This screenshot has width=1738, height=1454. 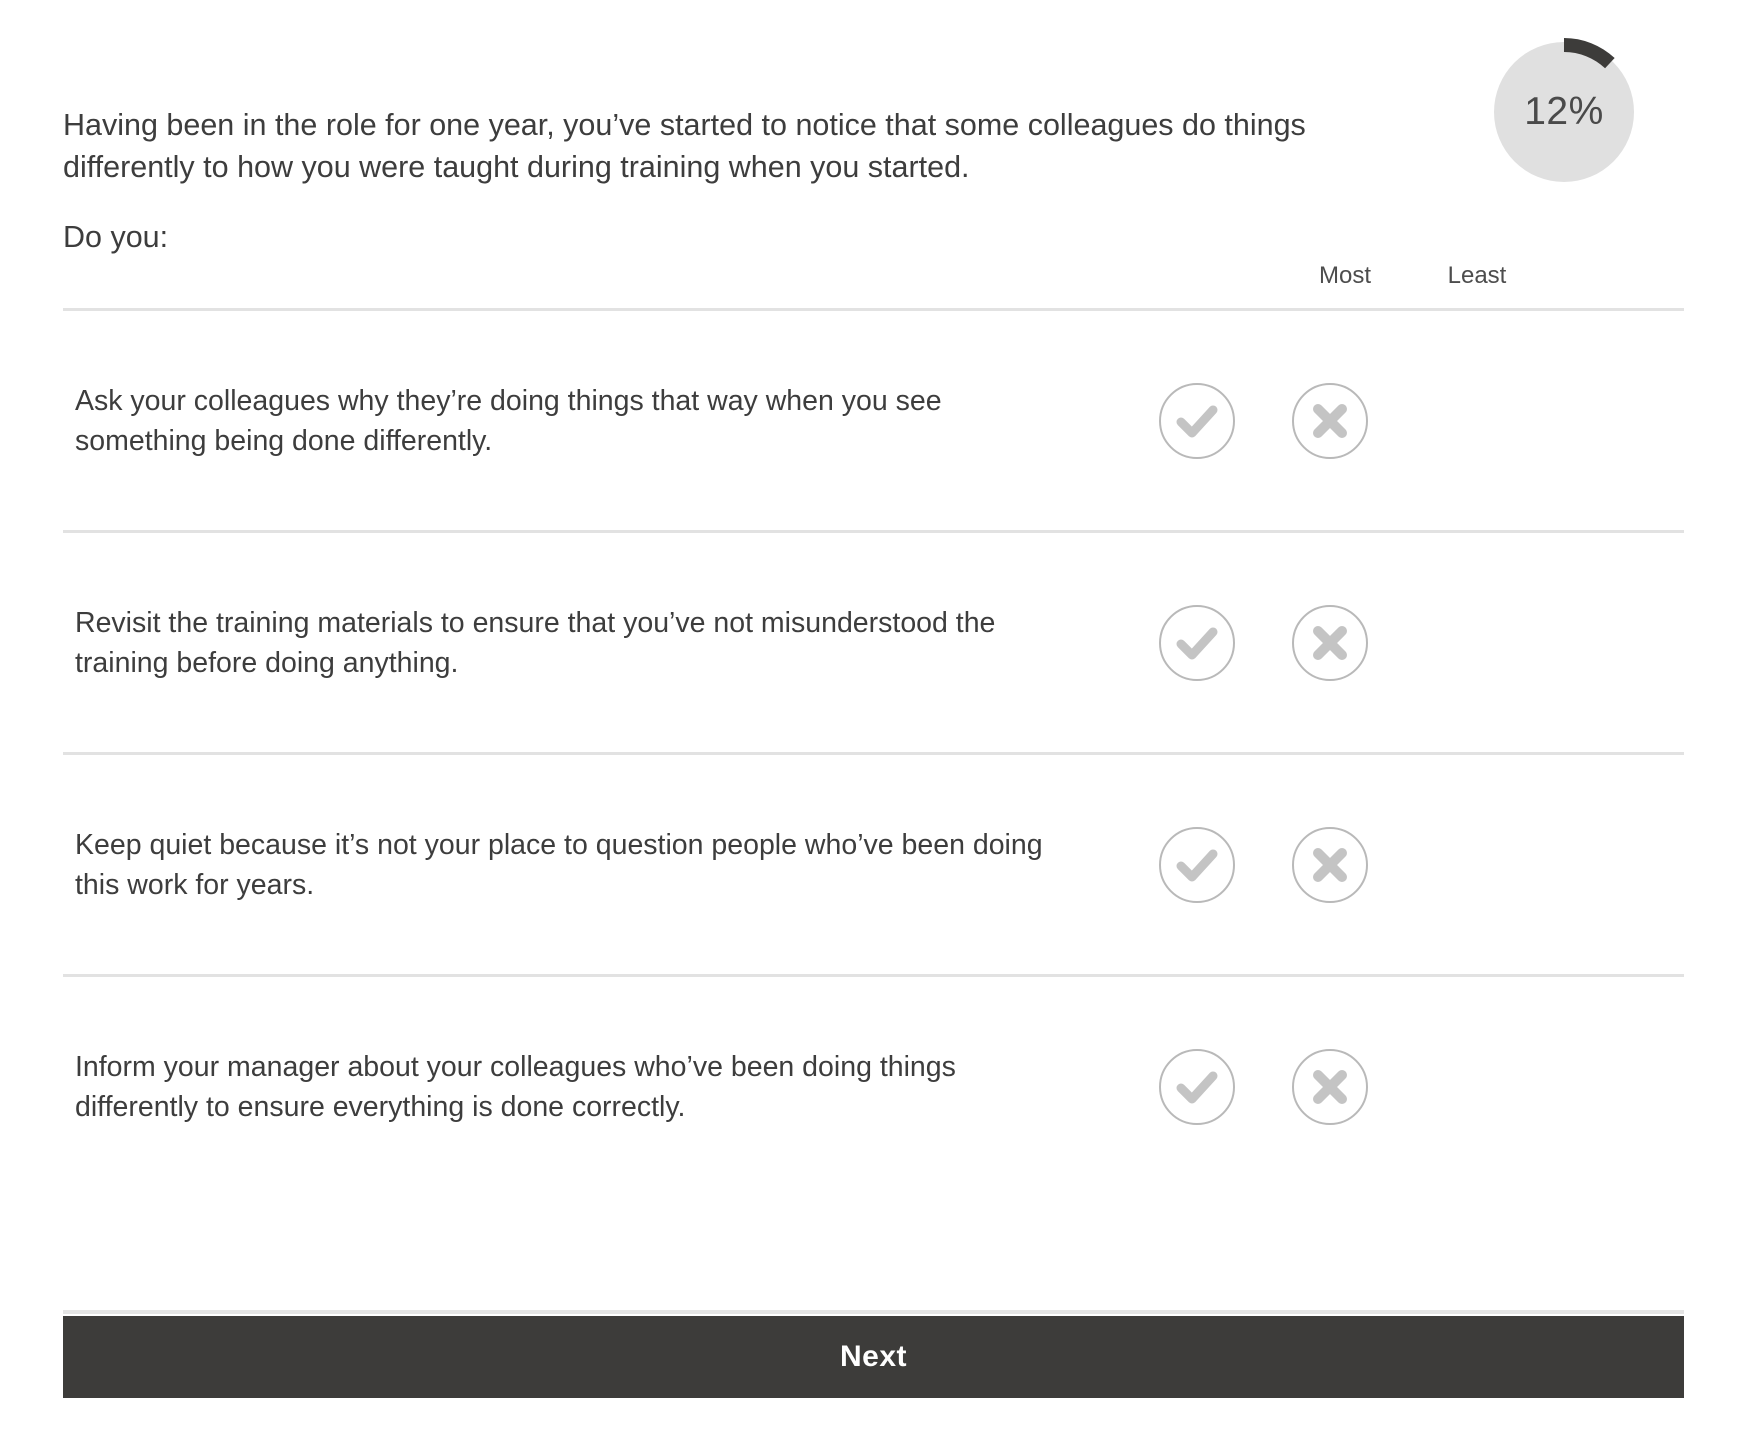 What do you see at coordinates (195, 884) in the screenshot?
I see `option-line-2: this work for years.` at bounding box center [195, 884].